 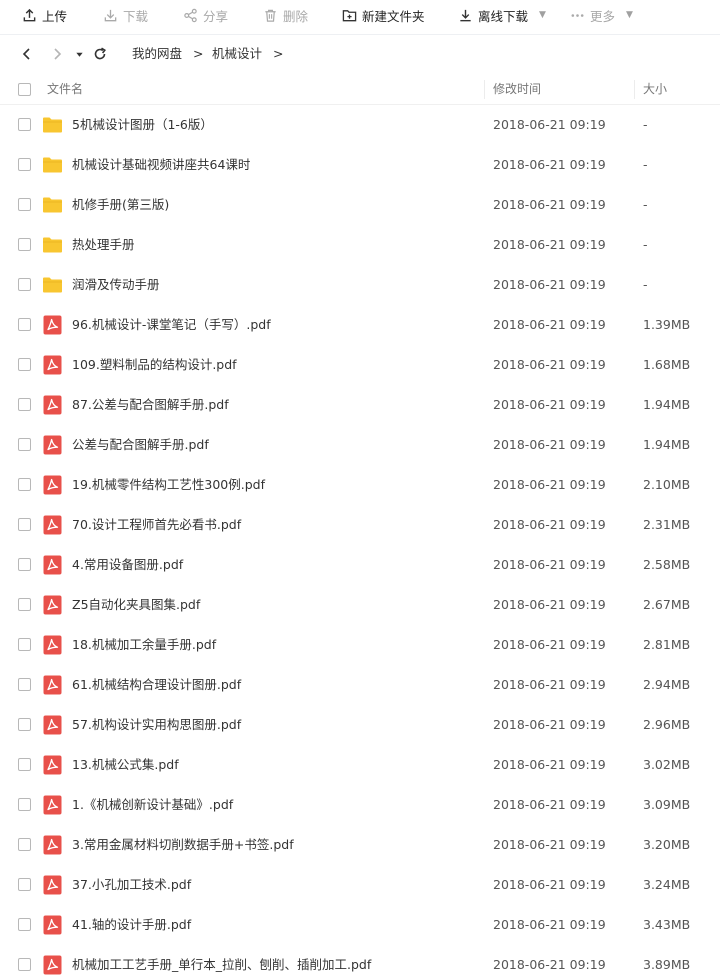 I want to click on share-button: 分享, so click(x=205, y=15).